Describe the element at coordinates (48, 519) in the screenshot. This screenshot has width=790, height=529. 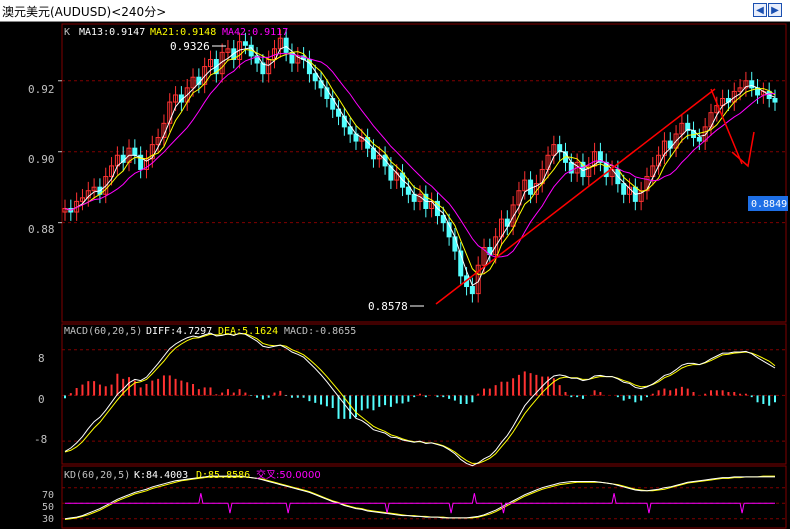
I see `kd-tick: 30` at that location.